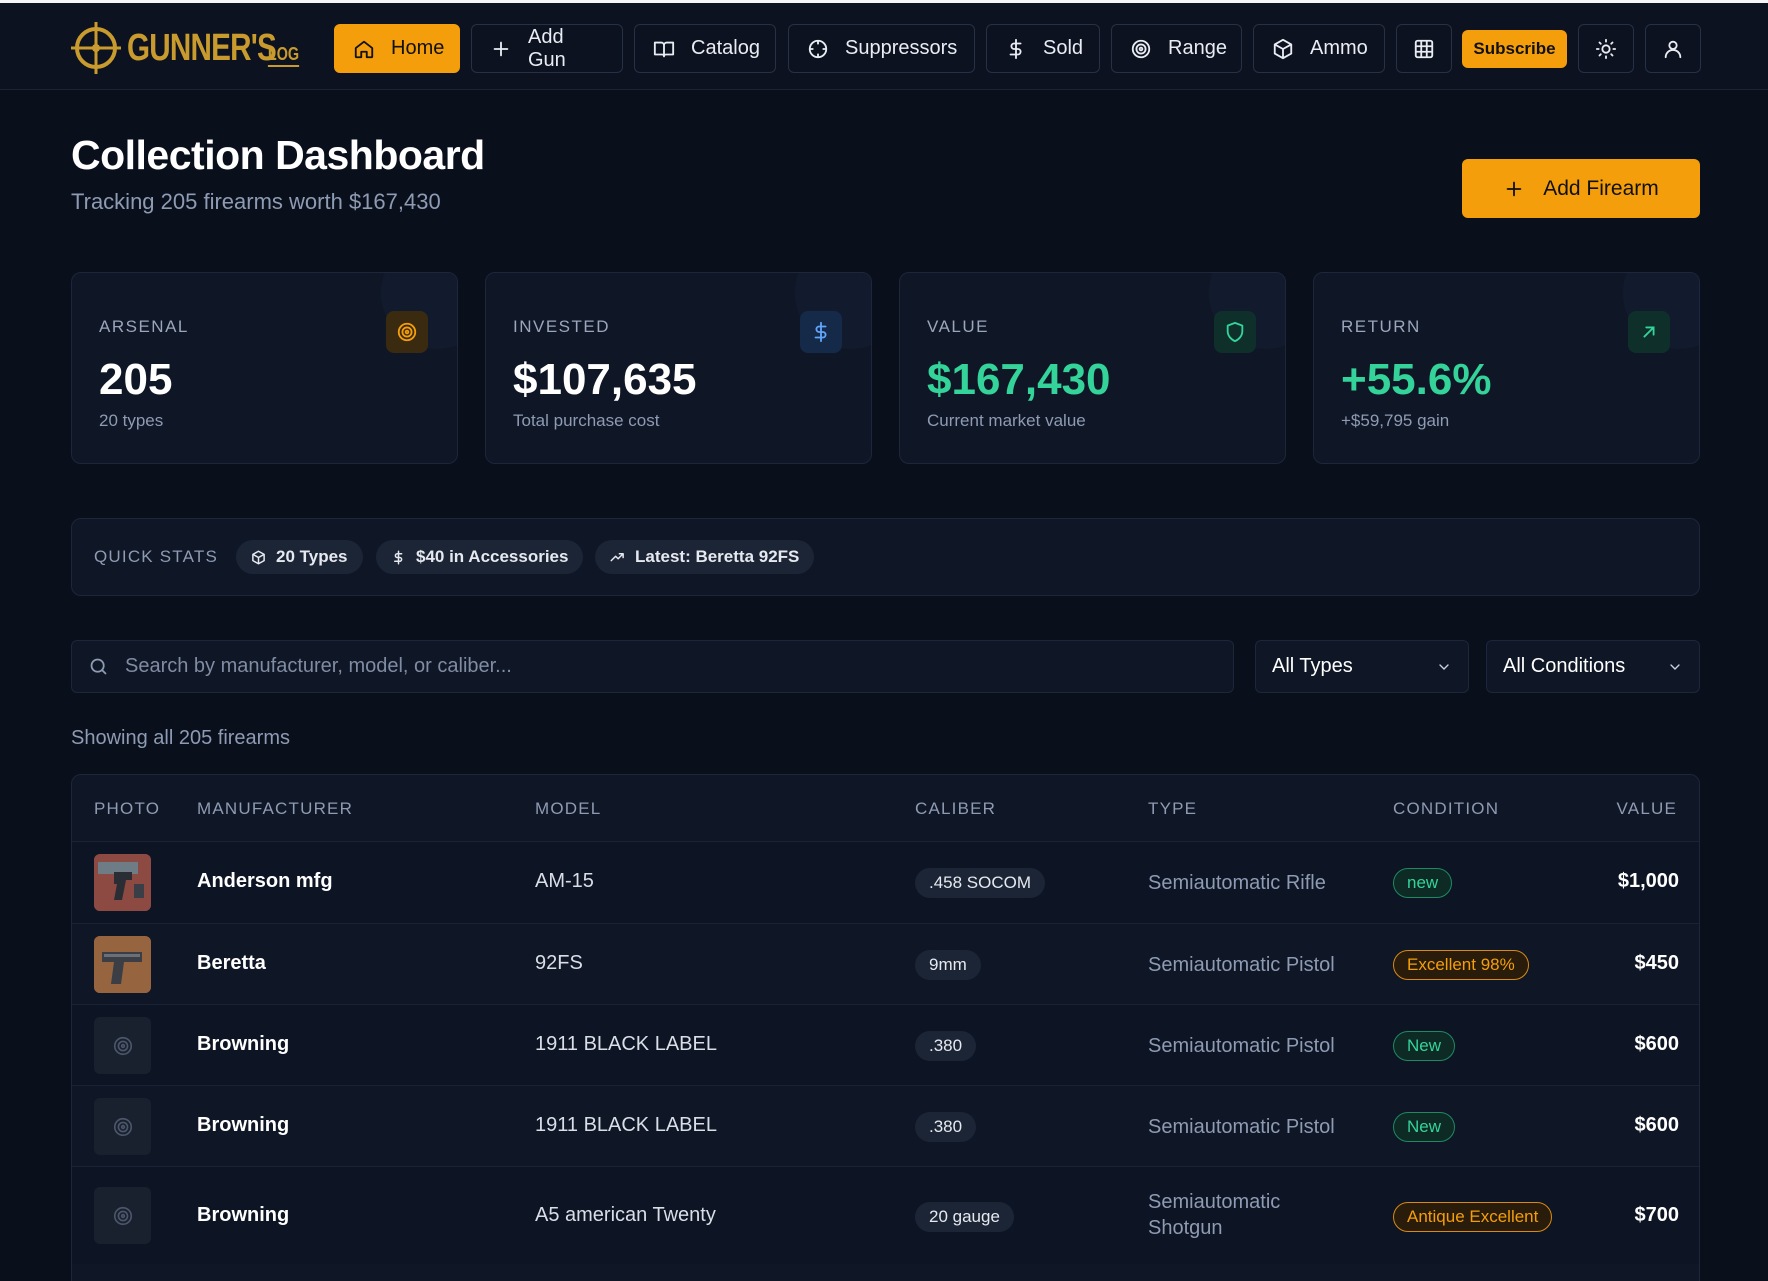 This screenshot has width=1768, height=1281. Describe the element at coordinates (1339, 48) in the screenshot. I see `nav-ammo-label: Ammo` at that location.